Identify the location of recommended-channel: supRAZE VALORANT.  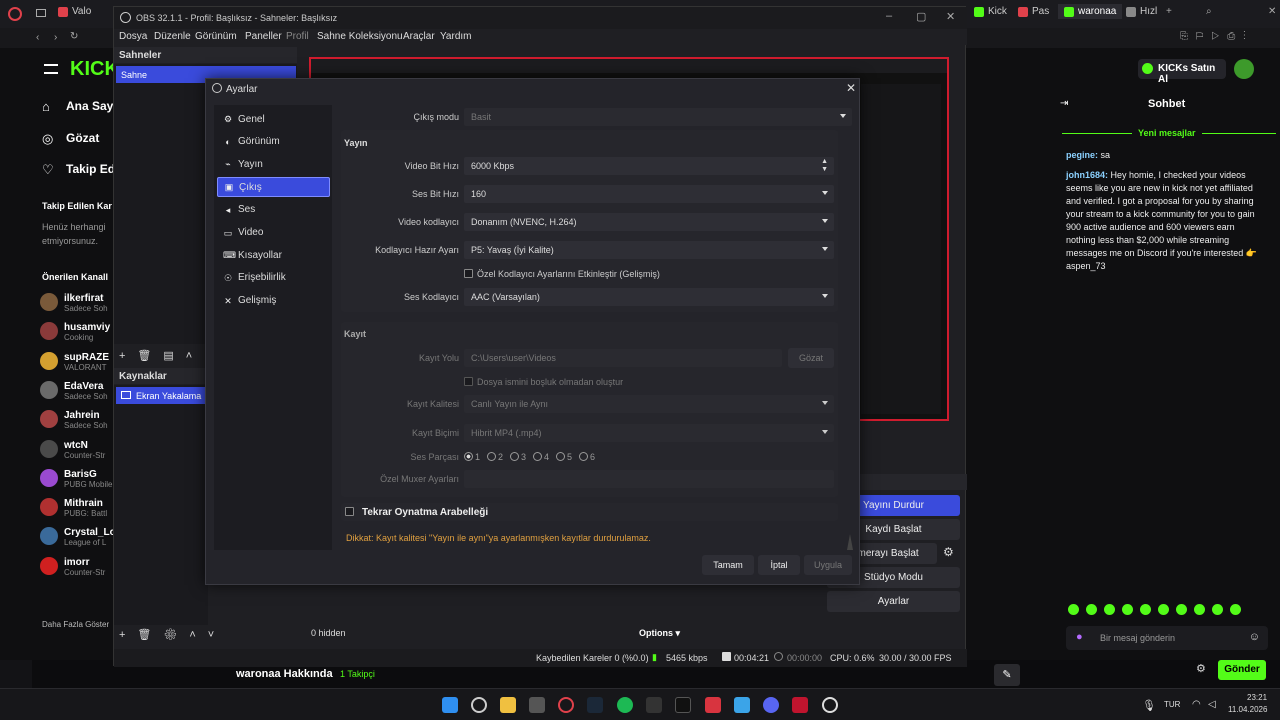
(74, 362).